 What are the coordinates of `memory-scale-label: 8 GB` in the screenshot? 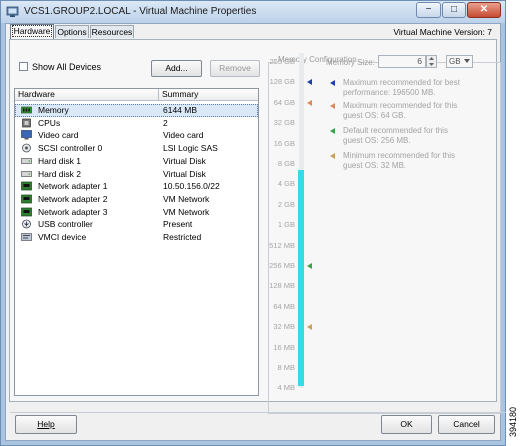 It's located at (286, 163).